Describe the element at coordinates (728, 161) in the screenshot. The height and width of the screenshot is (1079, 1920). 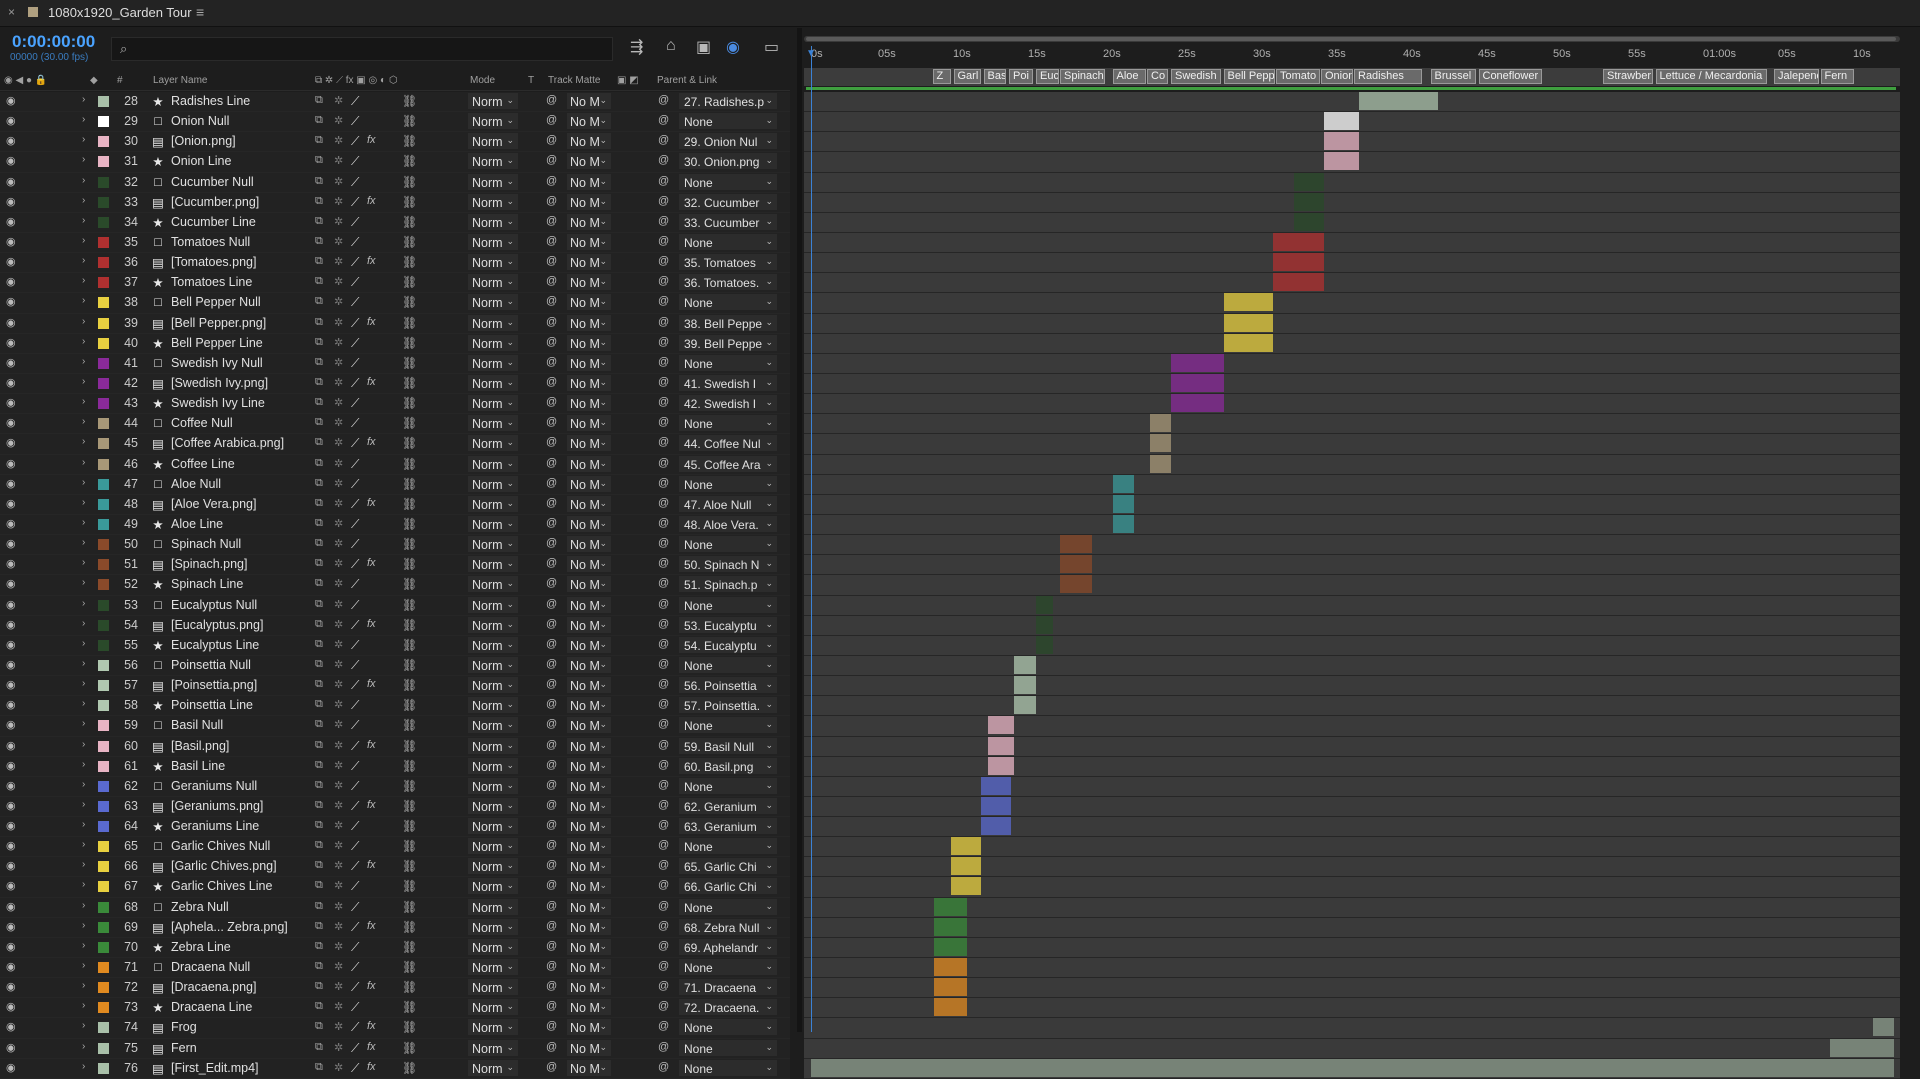
I see `parent-dropdown: 30. Onion.png ⌄` at that location.